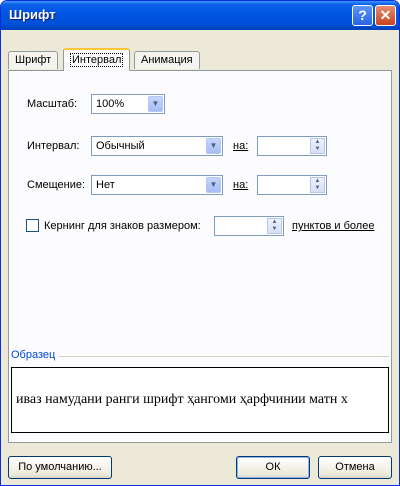 The image size is (400, 486). Describe the element at coordinates (32, 14) in the screenshot. I see `window-title: Шрифт` at that location.